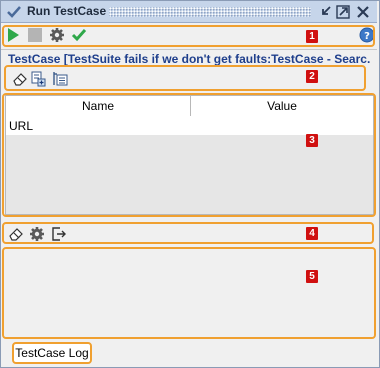 The height and width of the screenshot is (368, 380). Describe the element at coordinates (37, 234) in the screenshot. I see `gear-icon` at that location.